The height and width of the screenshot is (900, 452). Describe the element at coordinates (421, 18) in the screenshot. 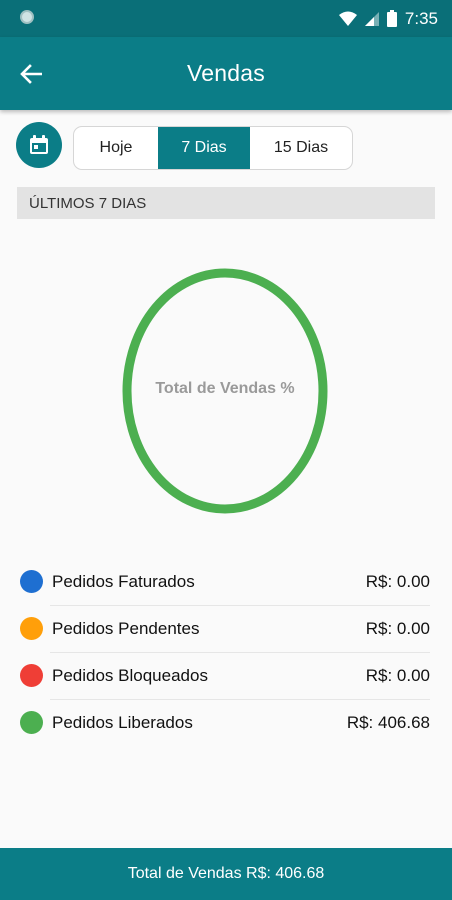

I see `status-time: 7:35` at that location.